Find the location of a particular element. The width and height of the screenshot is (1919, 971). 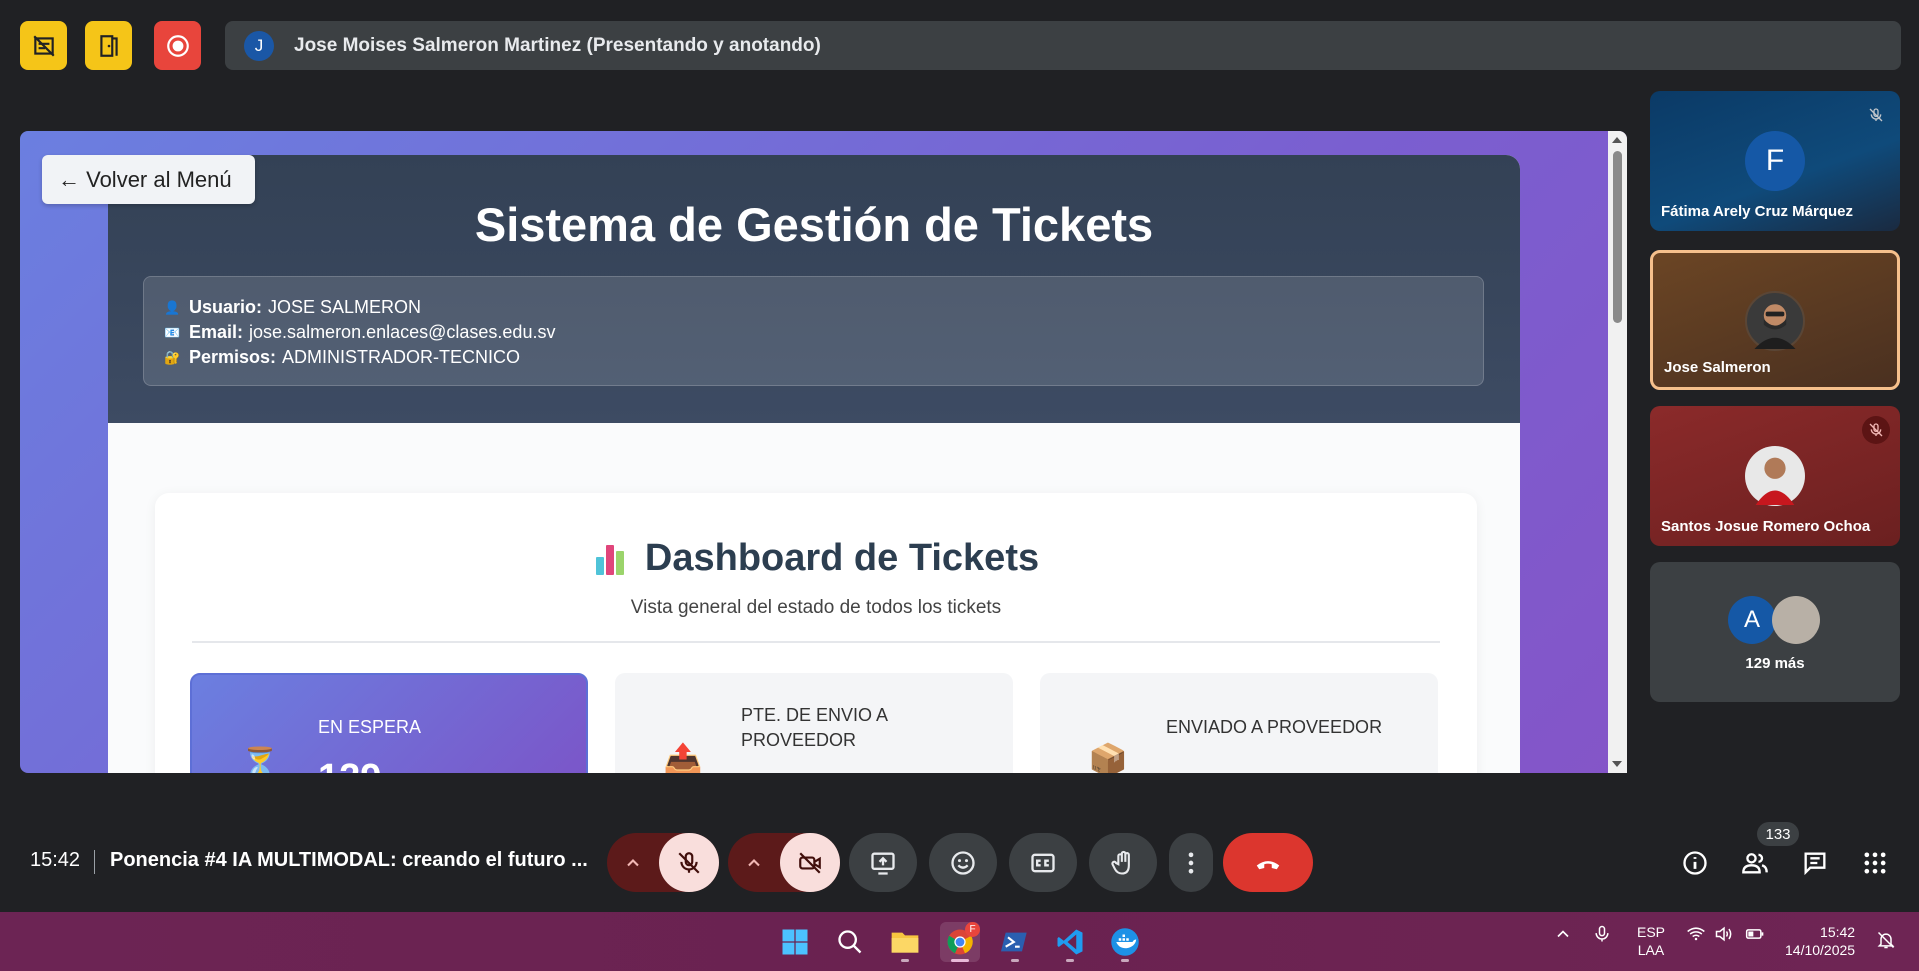

email-label: Email: is located at coordinates (216, 332).